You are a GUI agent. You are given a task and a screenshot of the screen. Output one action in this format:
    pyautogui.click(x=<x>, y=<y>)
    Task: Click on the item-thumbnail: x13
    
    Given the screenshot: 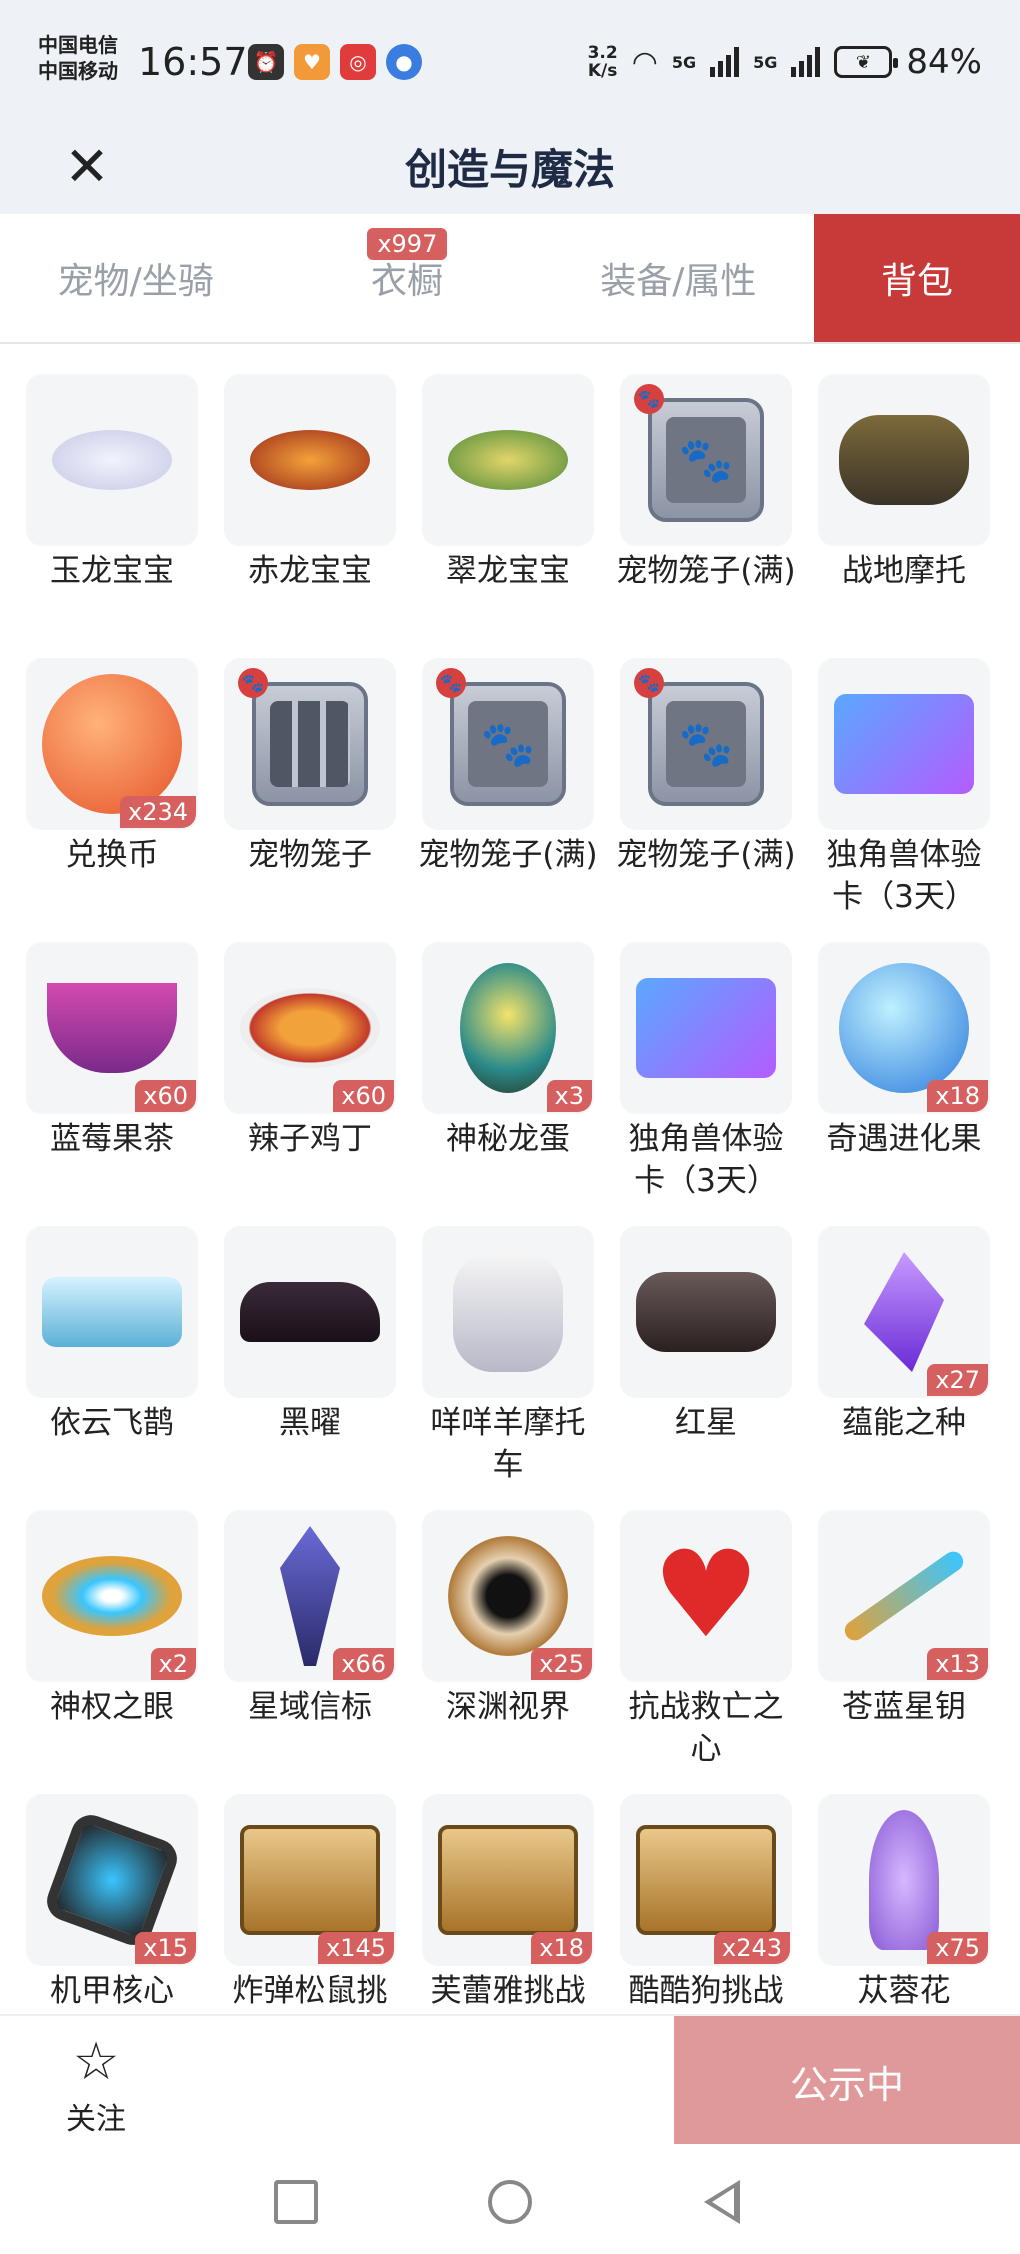 What is the action you would take?
    pyautogui.click(x=904, y=1596)
    